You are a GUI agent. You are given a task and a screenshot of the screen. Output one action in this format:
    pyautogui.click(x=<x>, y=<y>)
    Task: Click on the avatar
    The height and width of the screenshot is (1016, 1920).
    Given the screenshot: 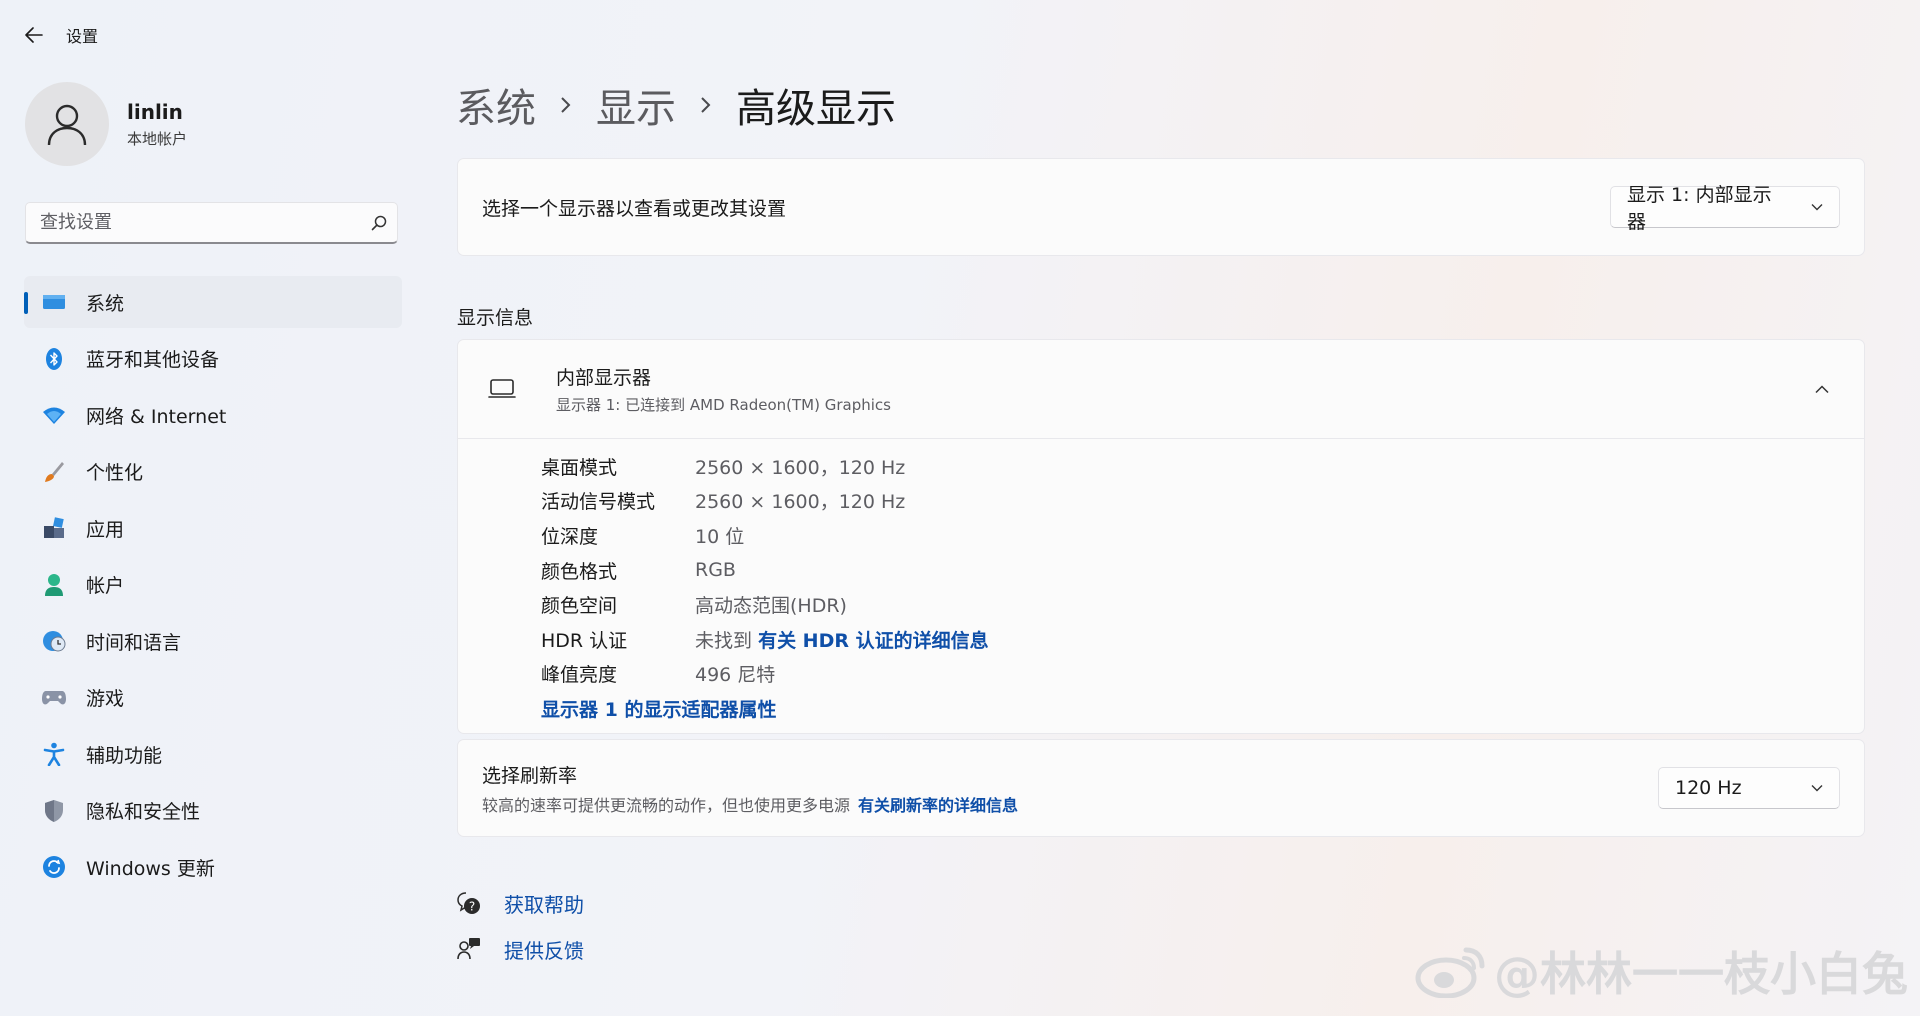 What is the action you would take?
    pyautogui.click(x=67, y=124)
    